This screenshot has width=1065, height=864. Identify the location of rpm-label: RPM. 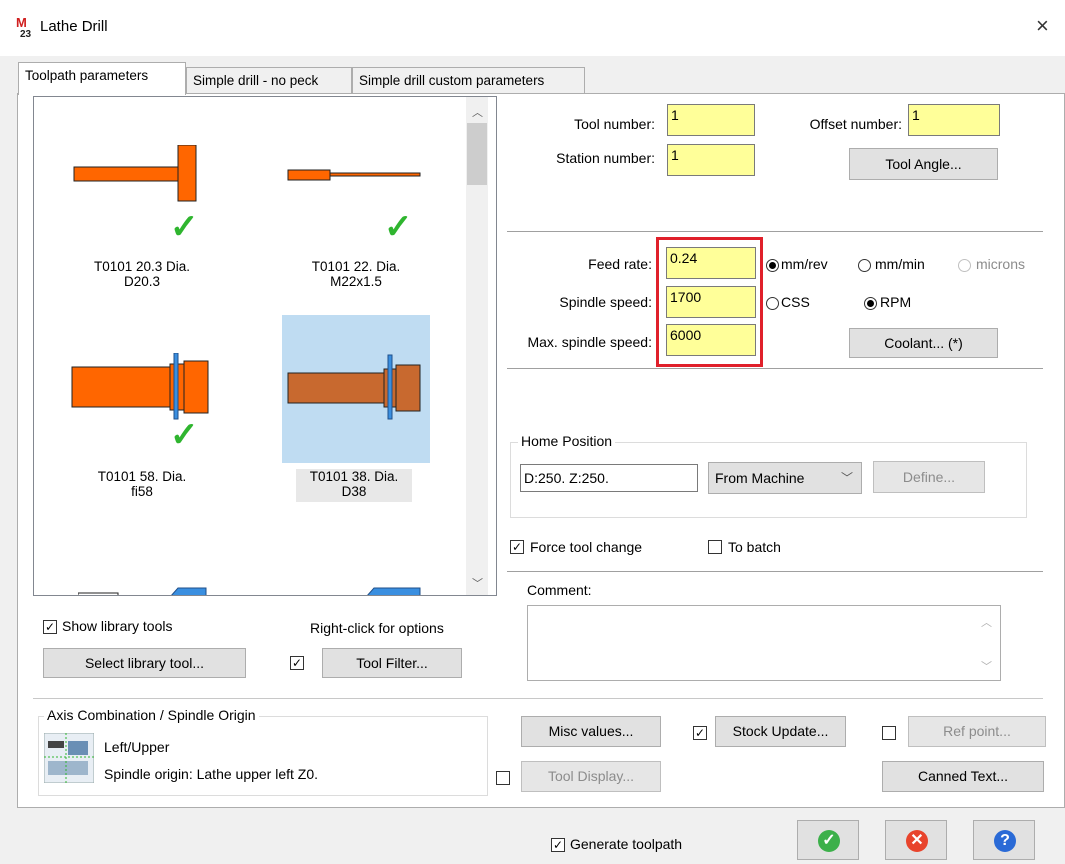
(896, 302).